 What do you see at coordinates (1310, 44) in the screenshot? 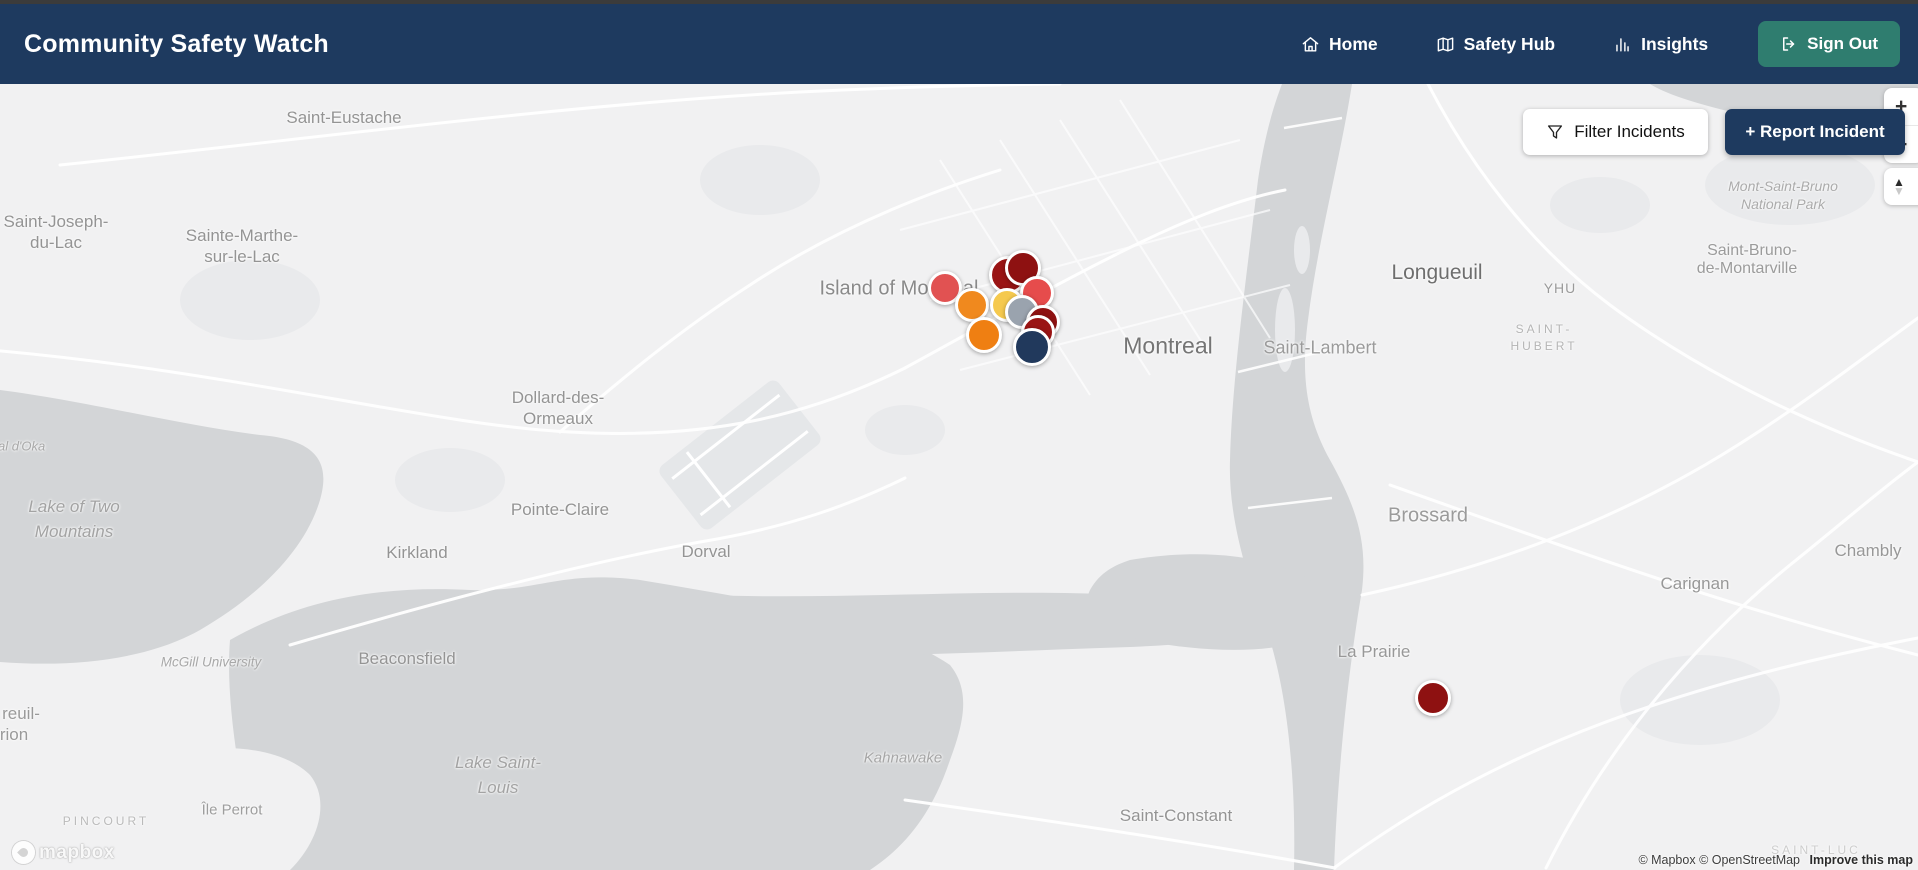
I see `home-icon` at bounding box center [1310, 44].